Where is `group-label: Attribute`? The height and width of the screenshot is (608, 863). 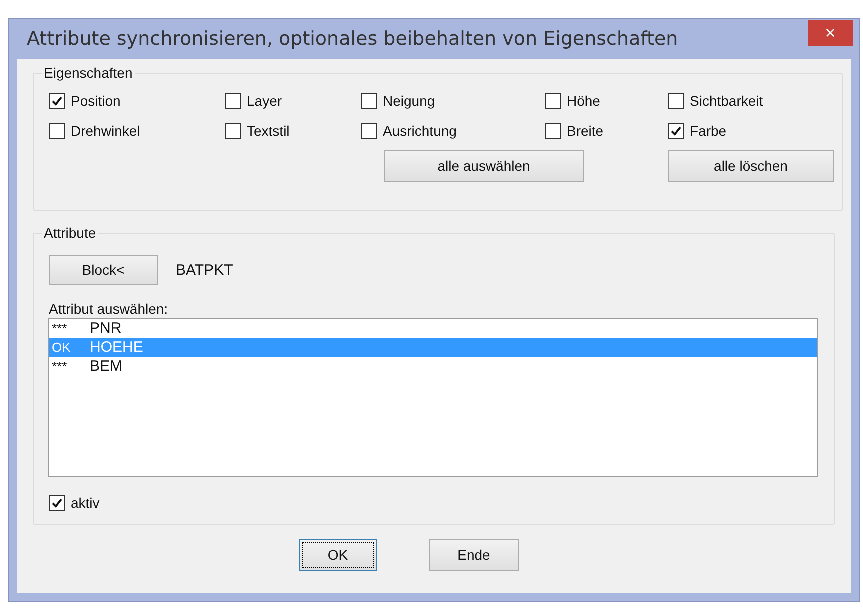
group-label: Attribute is located at coordinates (70, 233).